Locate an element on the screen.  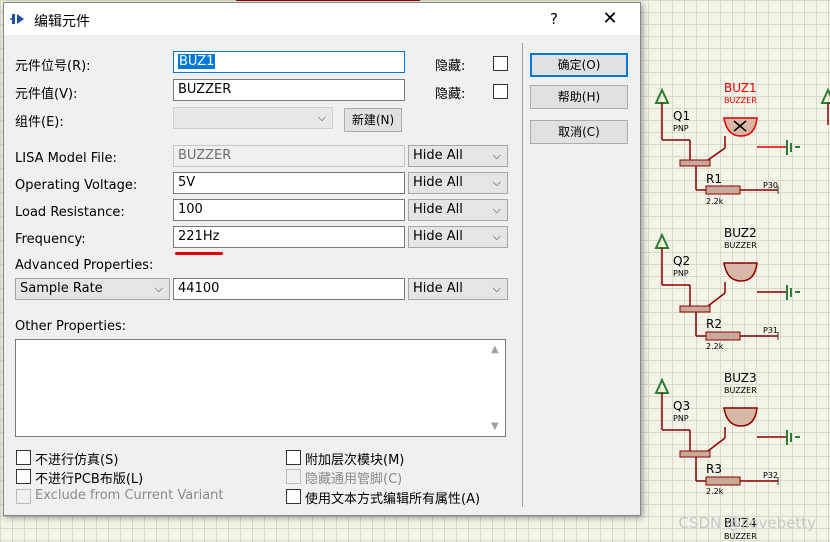
frequency-label: Frequency: is located at coordinates (50, 239).